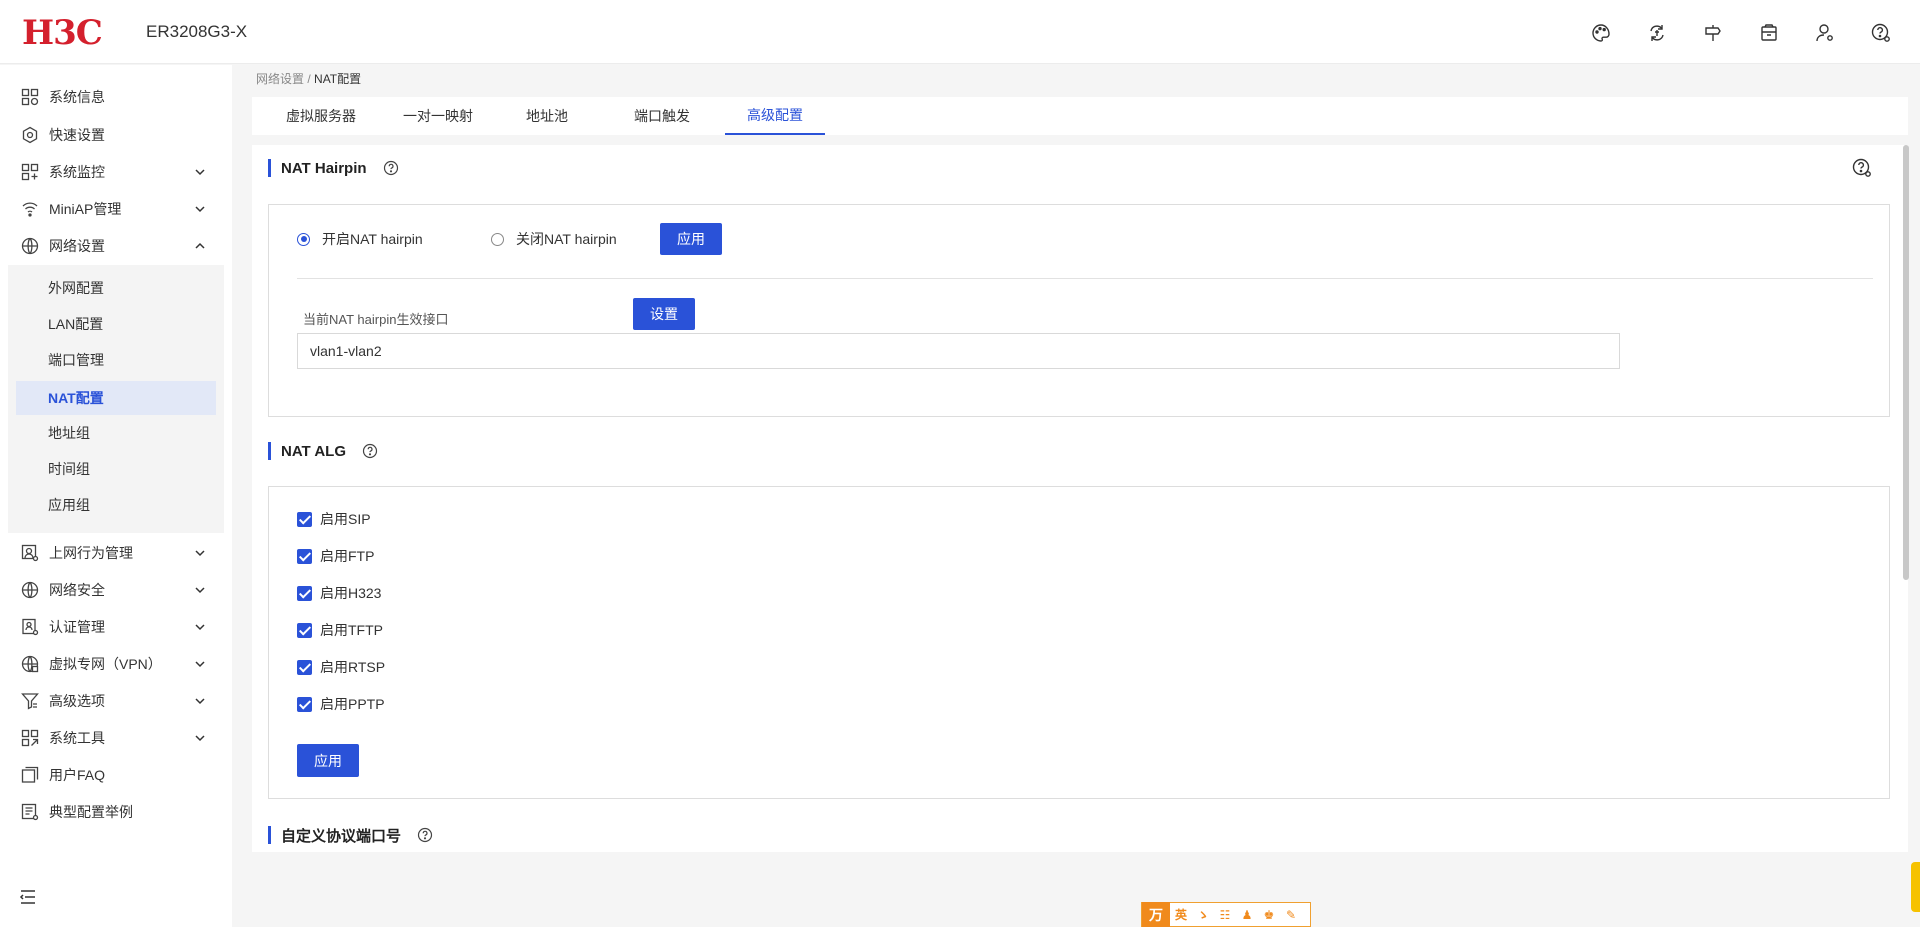 The image size is (1920, 927). I want to click on user-settings-icon, so click(1825, 33).